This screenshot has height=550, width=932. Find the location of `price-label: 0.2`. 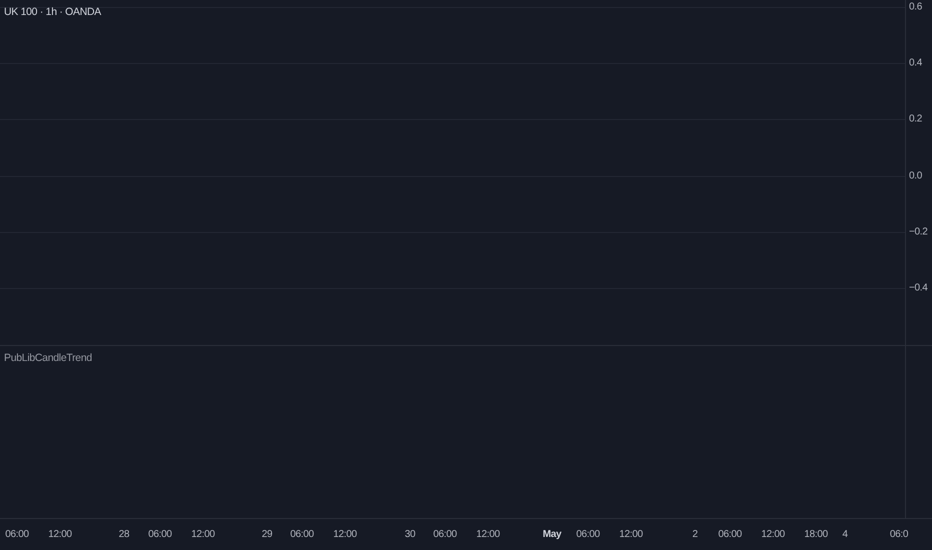

price-label: 0.2 is located at coordinates (915, 119).